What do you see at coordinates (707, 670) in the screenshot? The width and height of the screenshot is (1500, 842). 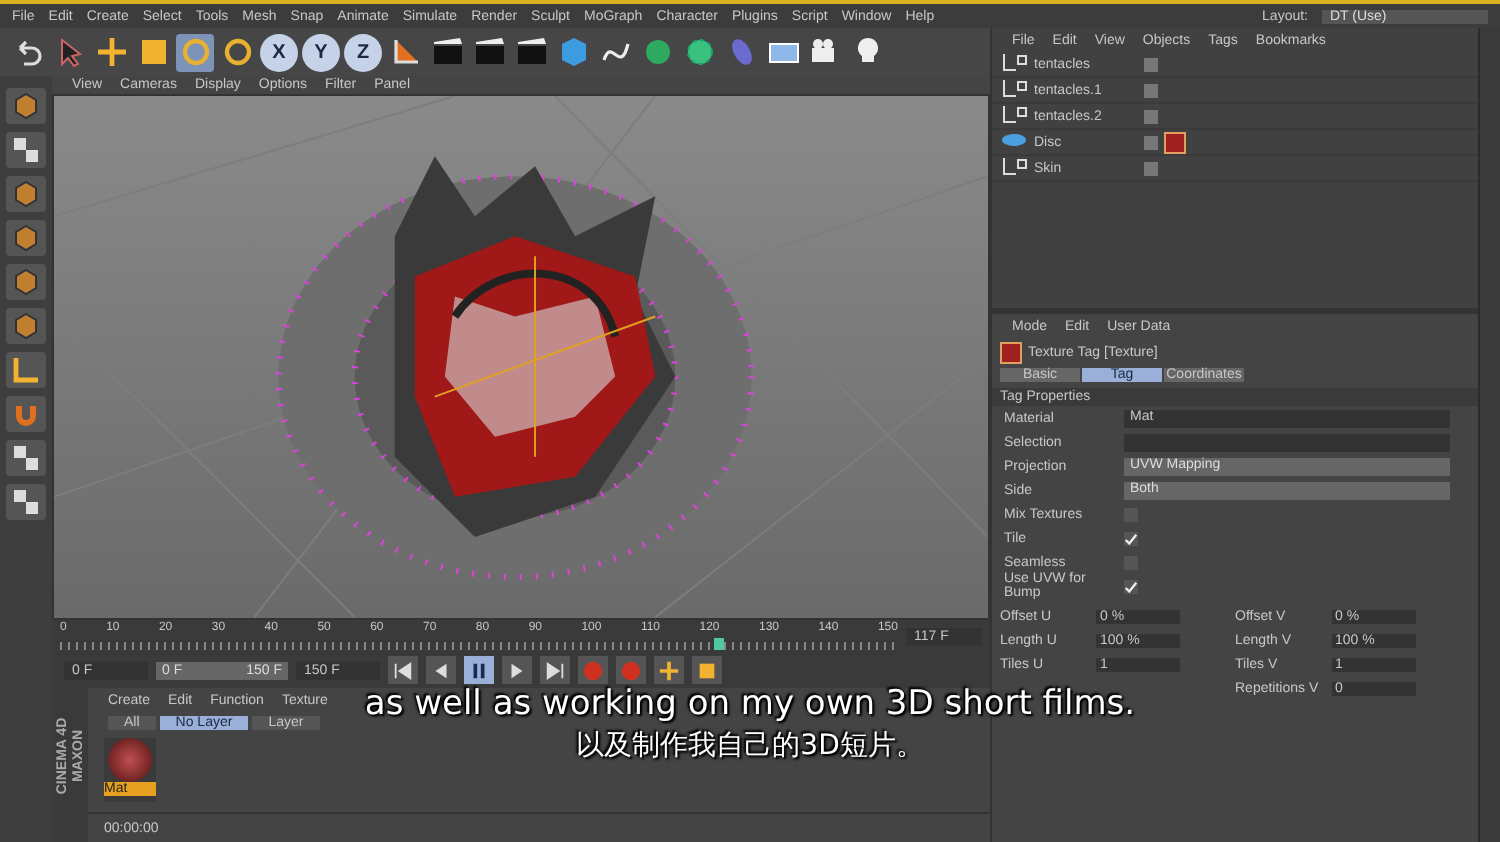 I see `scale-key-icon` at bounding box center [707, 670].